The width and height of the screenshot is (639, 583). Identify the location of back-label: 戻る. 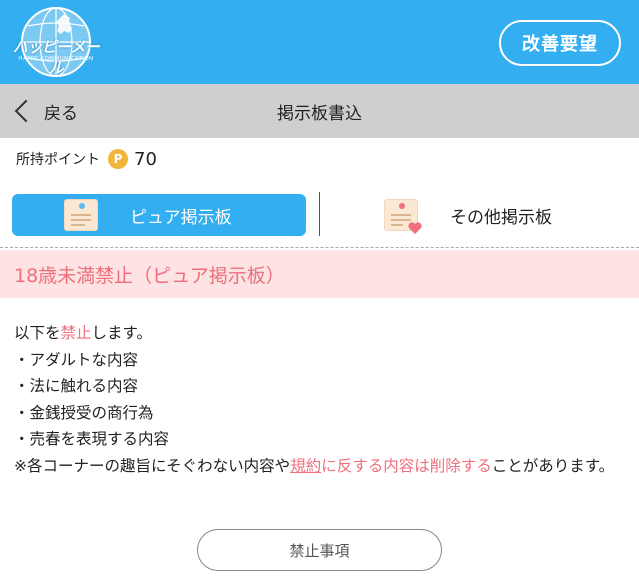
(61, 113).